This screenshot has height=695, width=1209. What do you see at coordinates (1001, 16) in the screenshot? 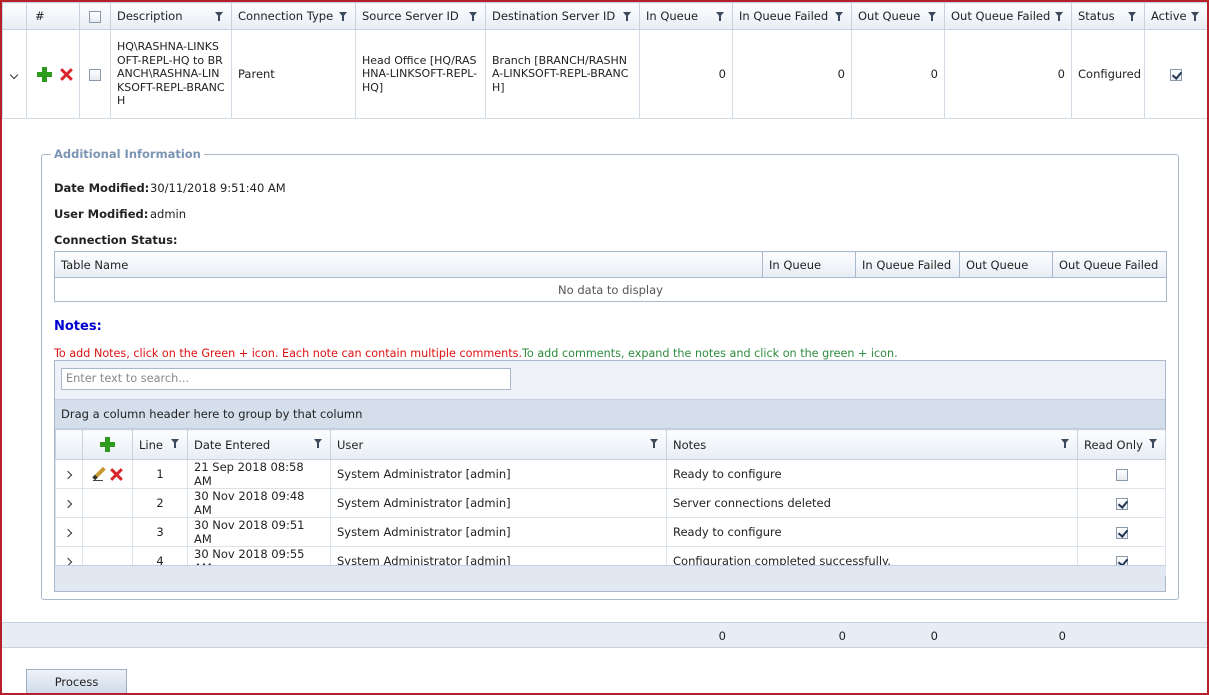
I see `col-out-queue-failed-label: Out Queue Failed` at bounding box center [1001, 16].